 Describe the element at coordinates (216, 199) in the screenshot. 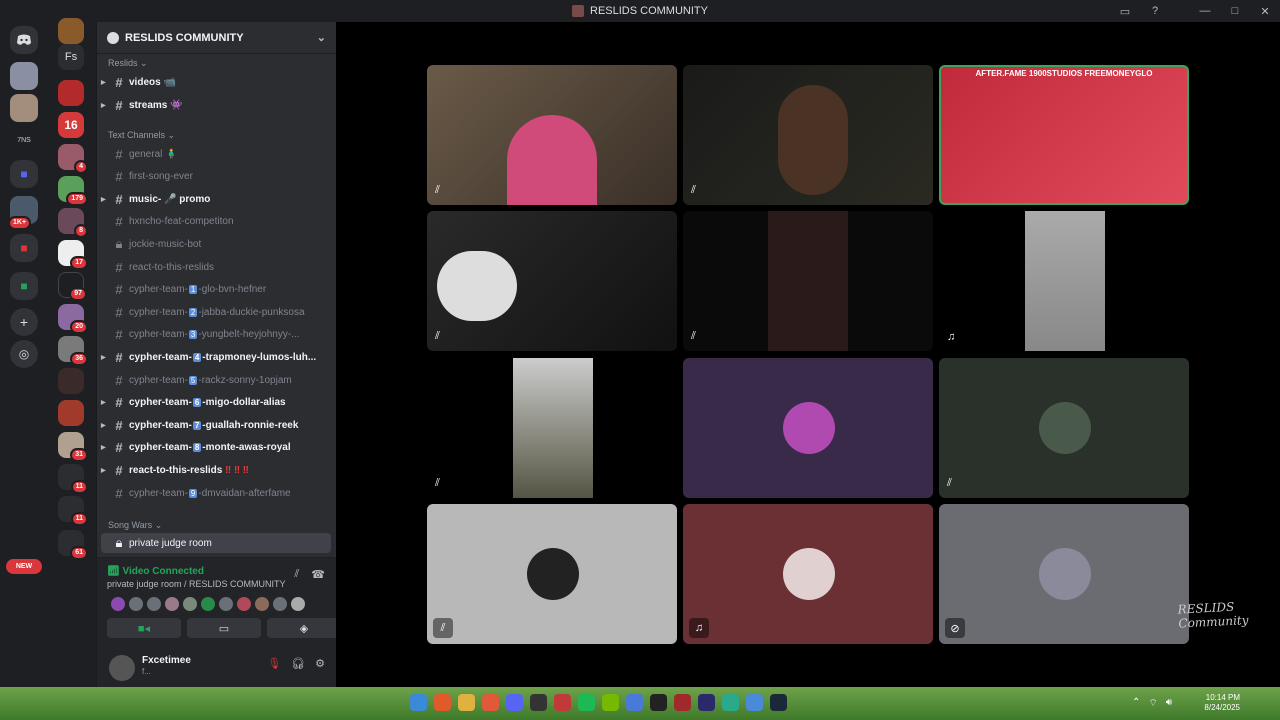

I see `channel-item: ▶ # music- 🎤 promo` at that location.